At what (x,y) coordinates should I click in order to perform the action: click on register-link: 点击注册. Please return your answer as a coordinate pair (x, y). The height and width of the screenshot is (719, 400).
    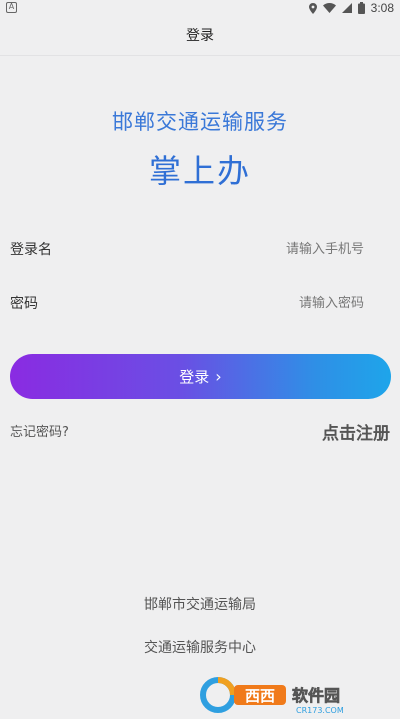
    Looking at the image, I should click on (356, 431).